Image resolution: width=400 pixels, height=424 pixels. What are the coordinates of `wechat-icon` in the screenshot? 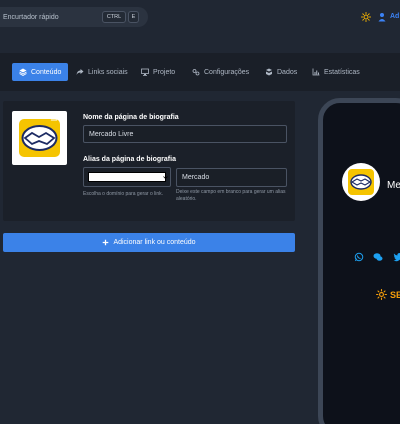 It's located at (378, 257).